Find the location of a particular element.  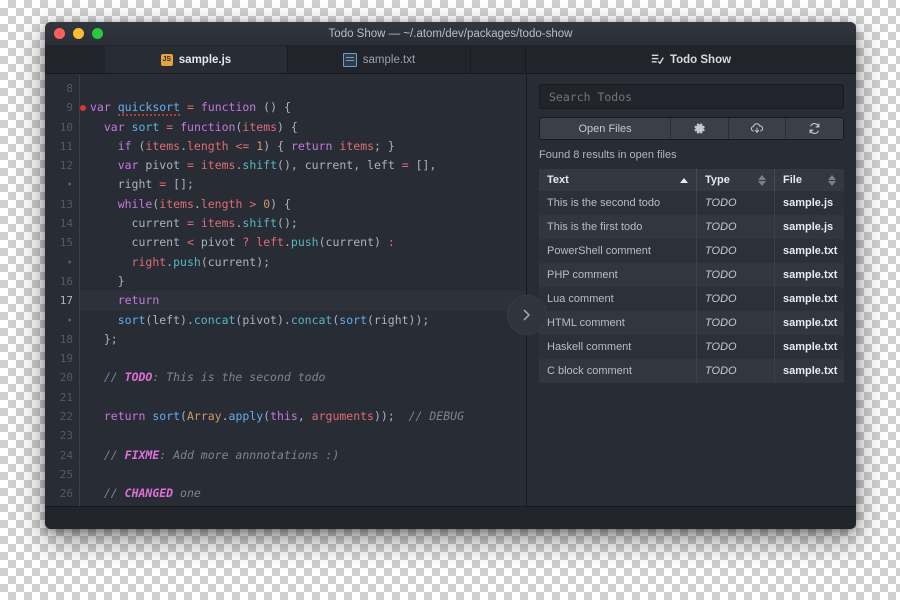

search-input is located at coordinates (691, 96).